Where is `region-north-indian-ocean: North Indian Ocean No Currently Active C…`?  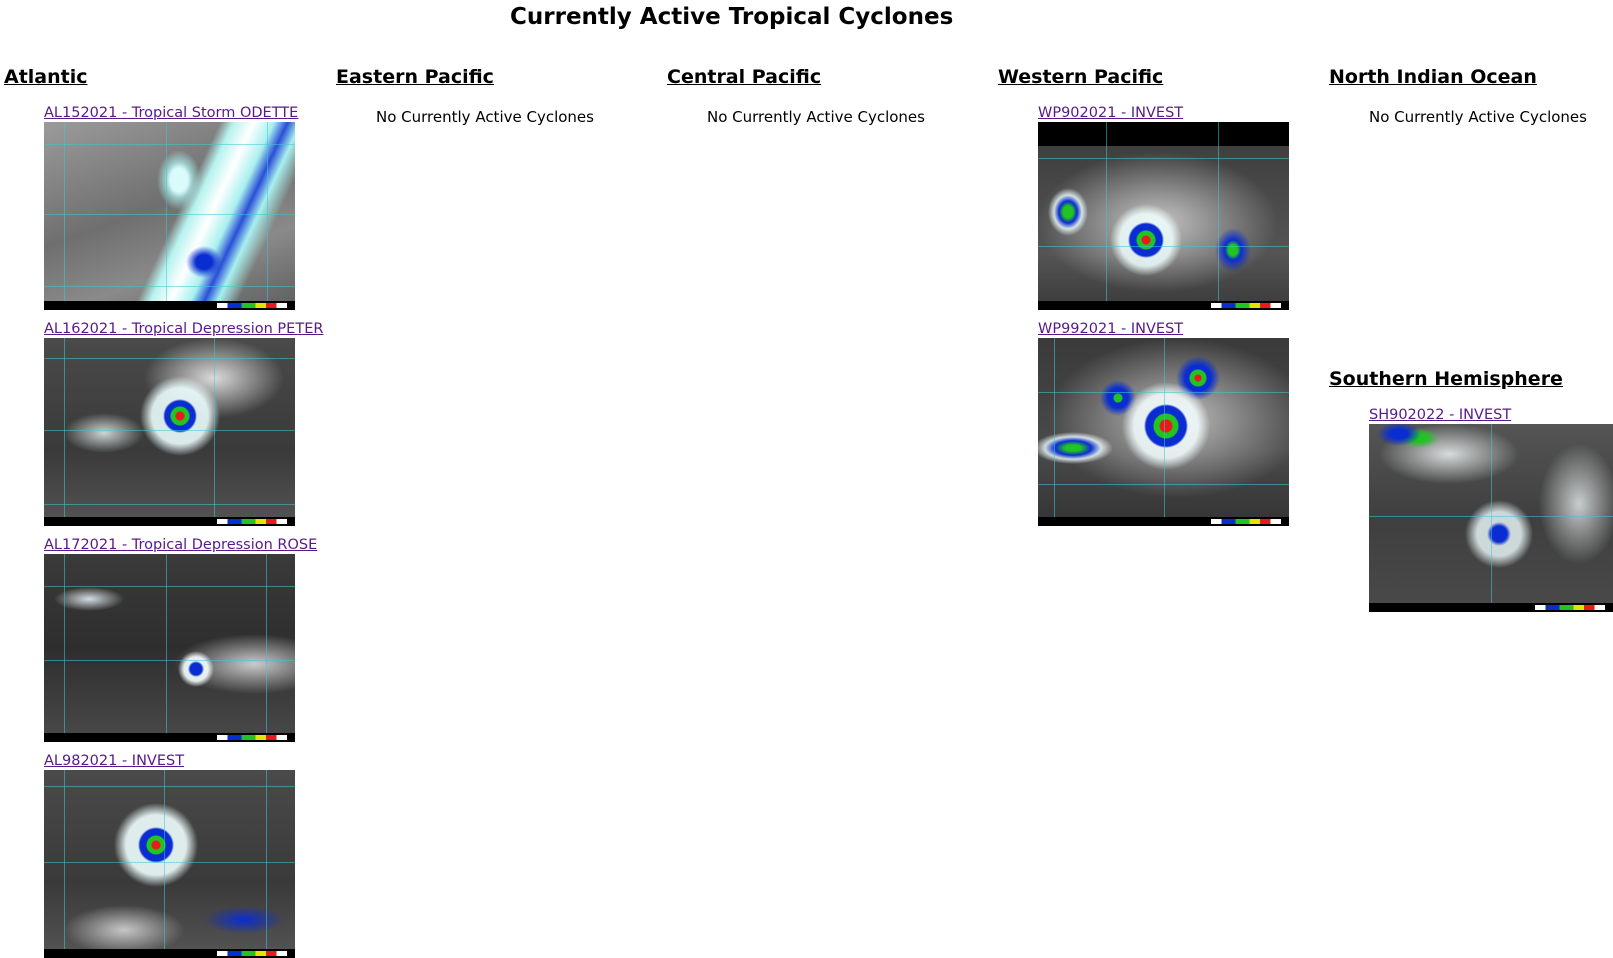 region-north-indian-ocean: North Indian Ocean No Currently Active C… is located at coordinates (1458, 96).